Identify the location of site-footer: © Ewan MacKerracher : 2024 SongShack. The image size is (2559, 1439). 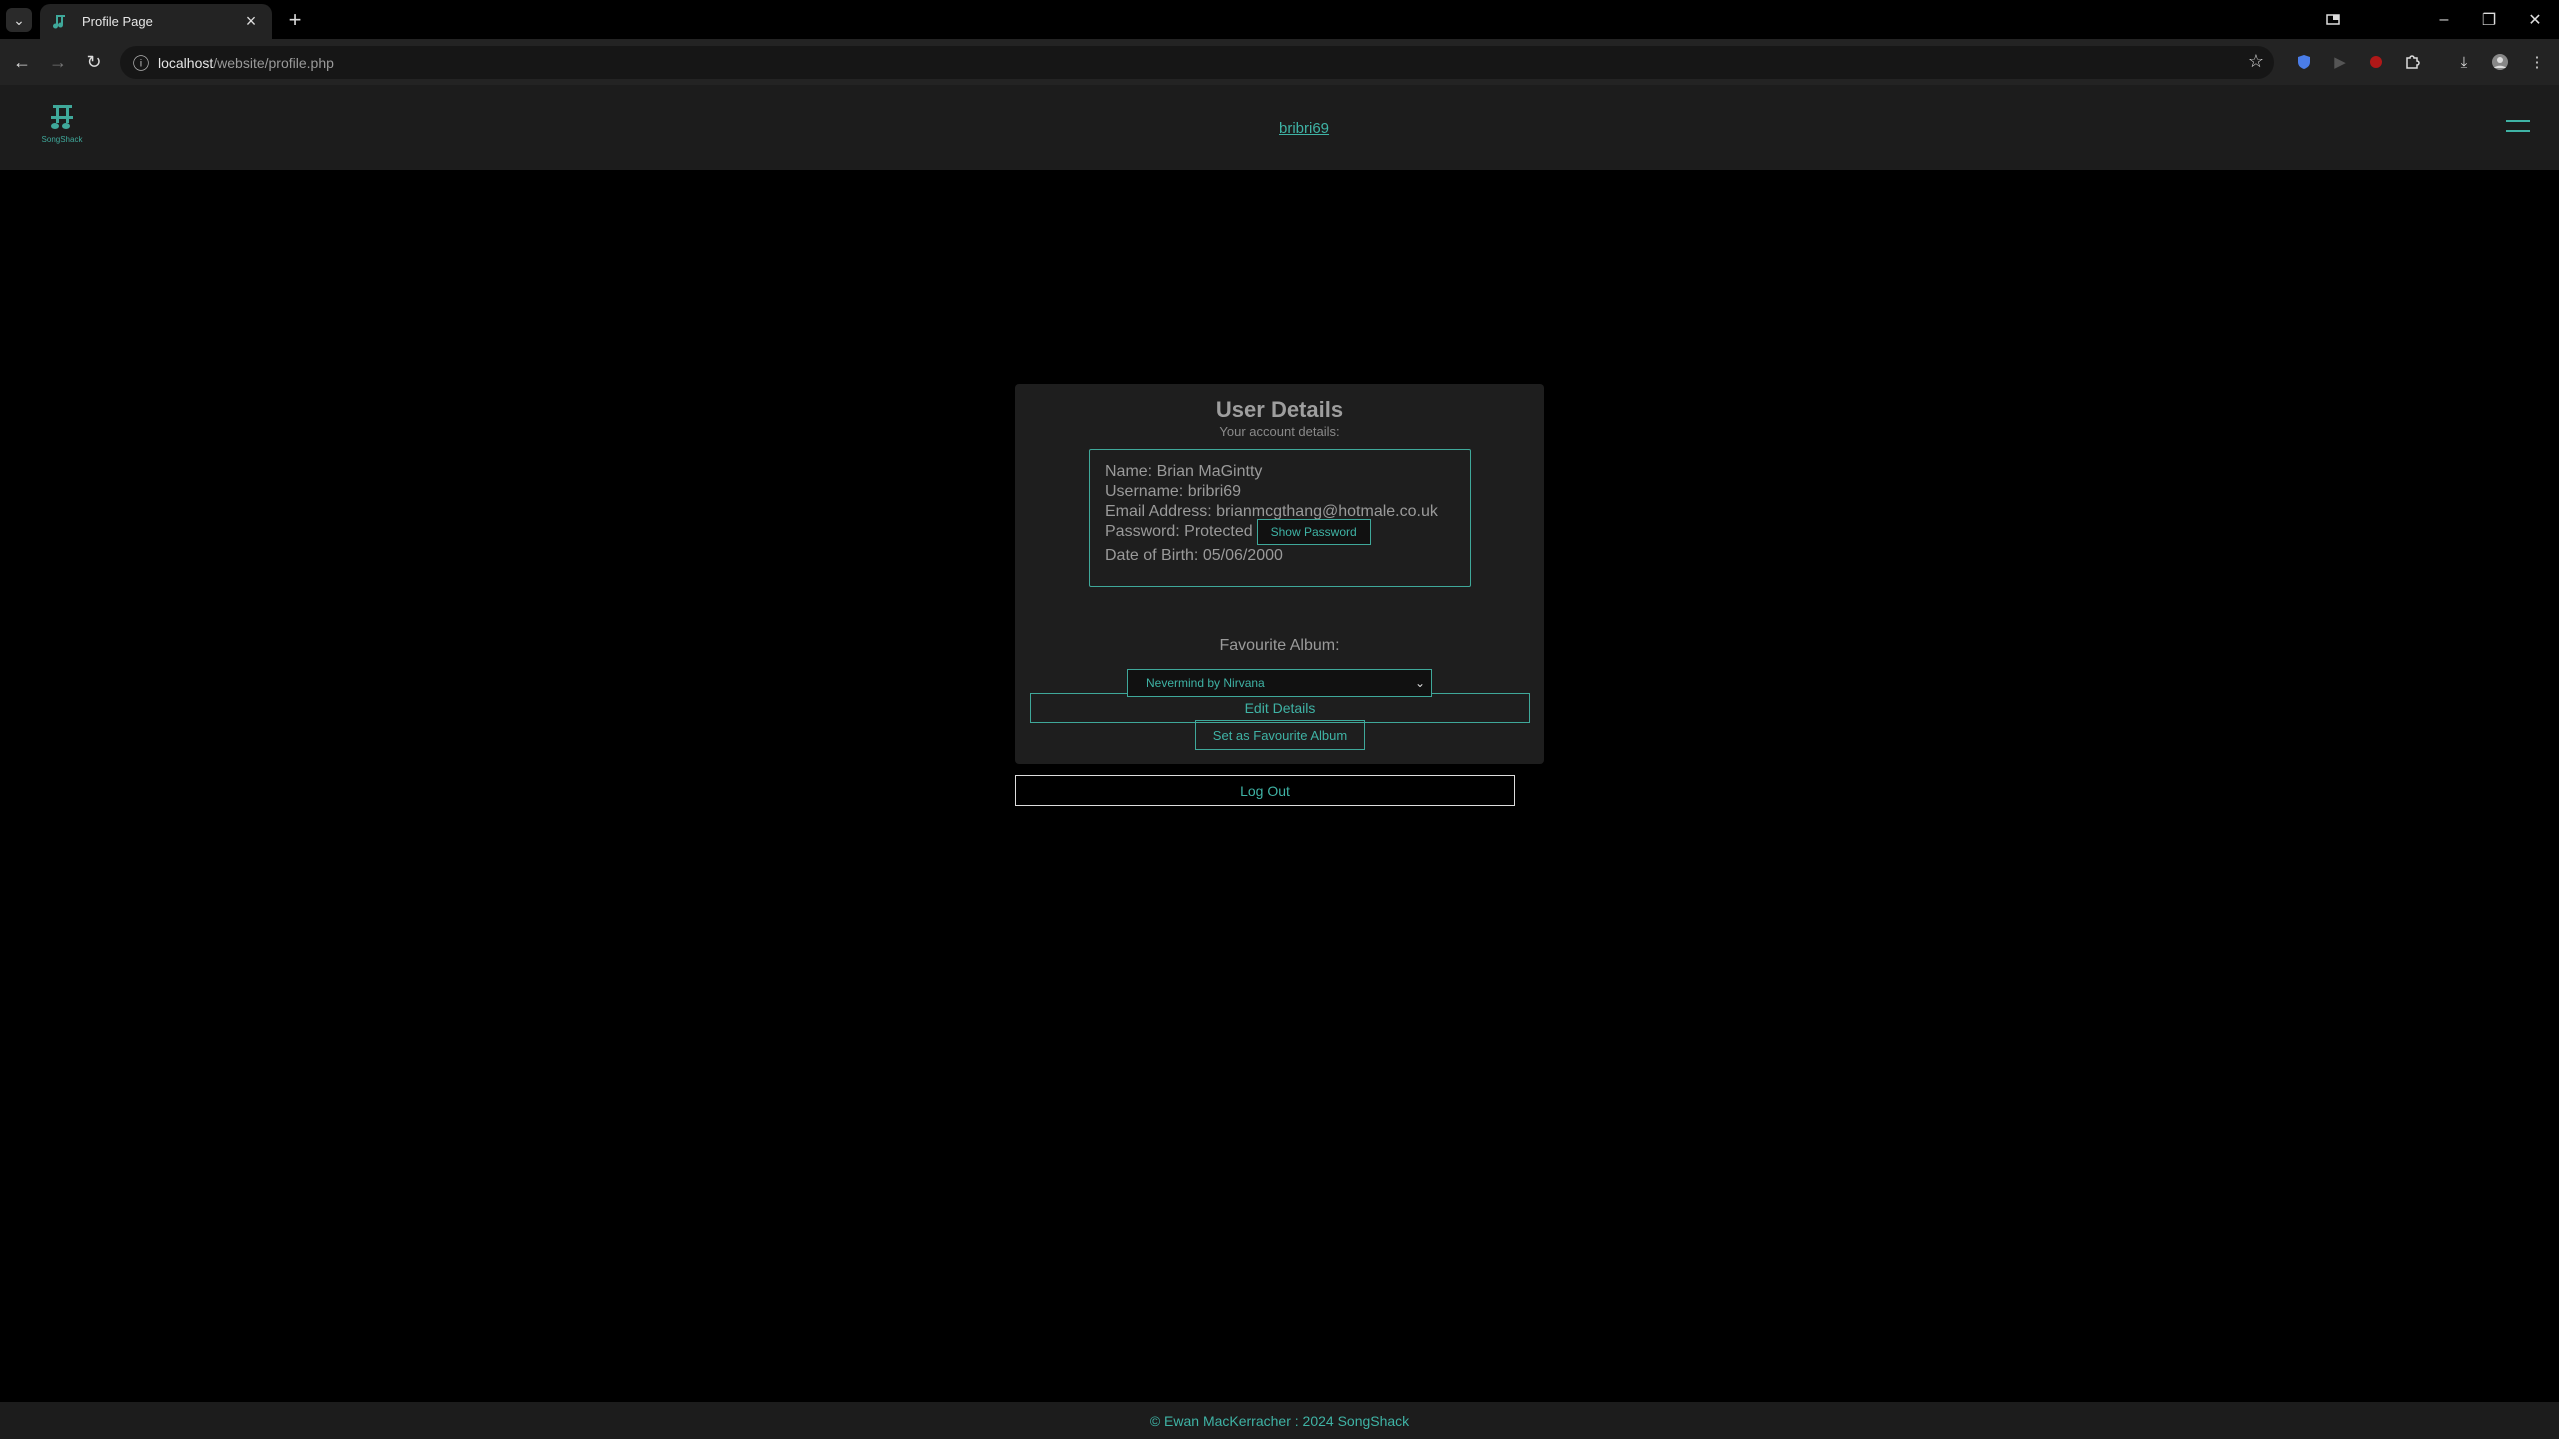
(1279, 1420).